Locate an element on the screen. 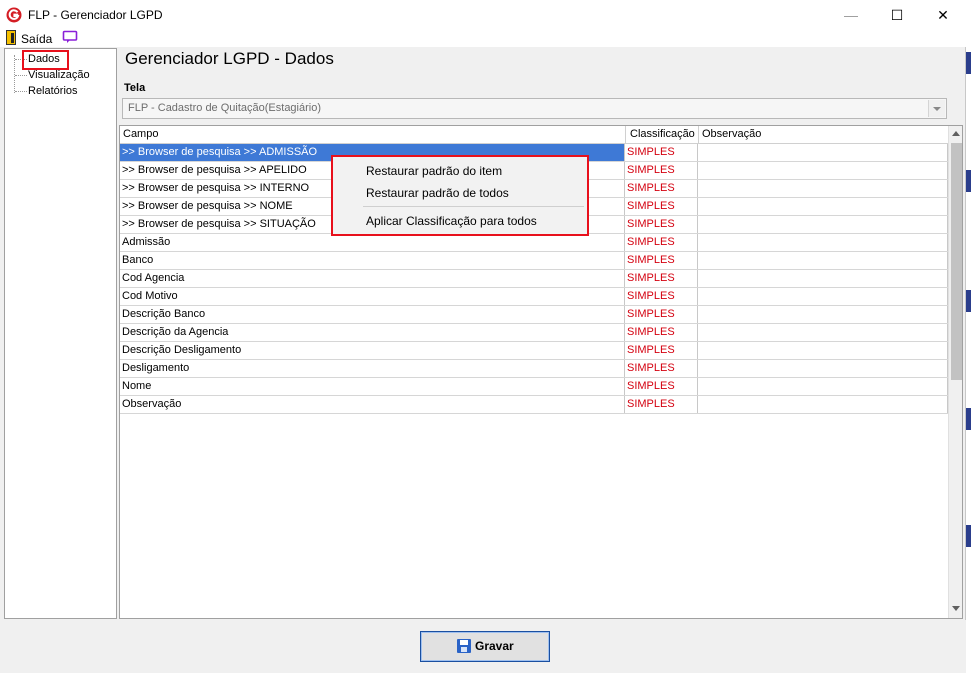 Image resolution: width=971 pixels, height=673 pixels. tree-item-visualizacao: Visualização is located at coordinates (59, 75).